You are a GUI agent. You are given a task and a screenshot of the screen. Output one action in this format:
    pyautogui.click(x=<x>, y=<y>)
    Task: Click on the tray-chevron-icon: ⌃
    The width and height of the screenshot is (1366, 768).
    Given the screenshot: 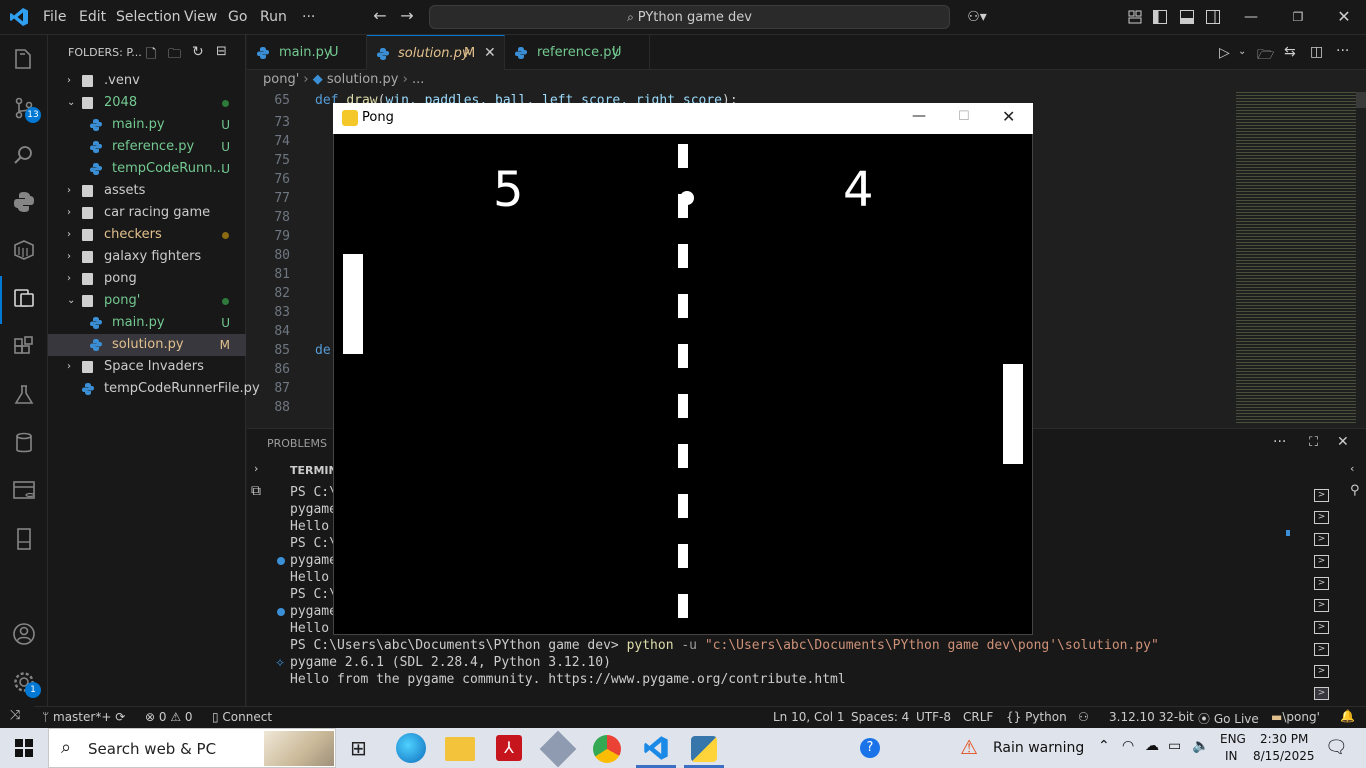 What is the action you would take?
    pyautogui.click(x=1104, y=746)
    